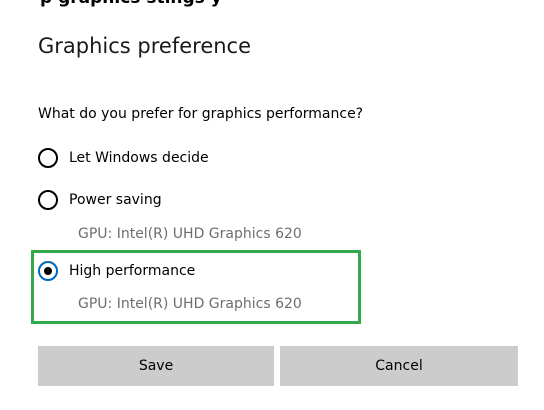 The width and height of the screenshot is (544, 410). I want to click on option-label: Let Windows decide, so click(139, 158).